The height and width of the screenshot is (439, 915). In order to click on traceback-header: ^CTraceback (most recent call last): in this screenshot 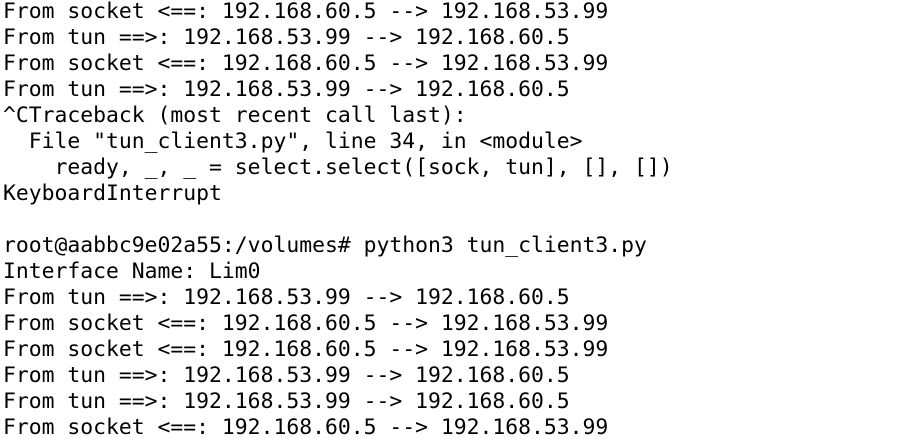, I will do `click(235, 115)`.